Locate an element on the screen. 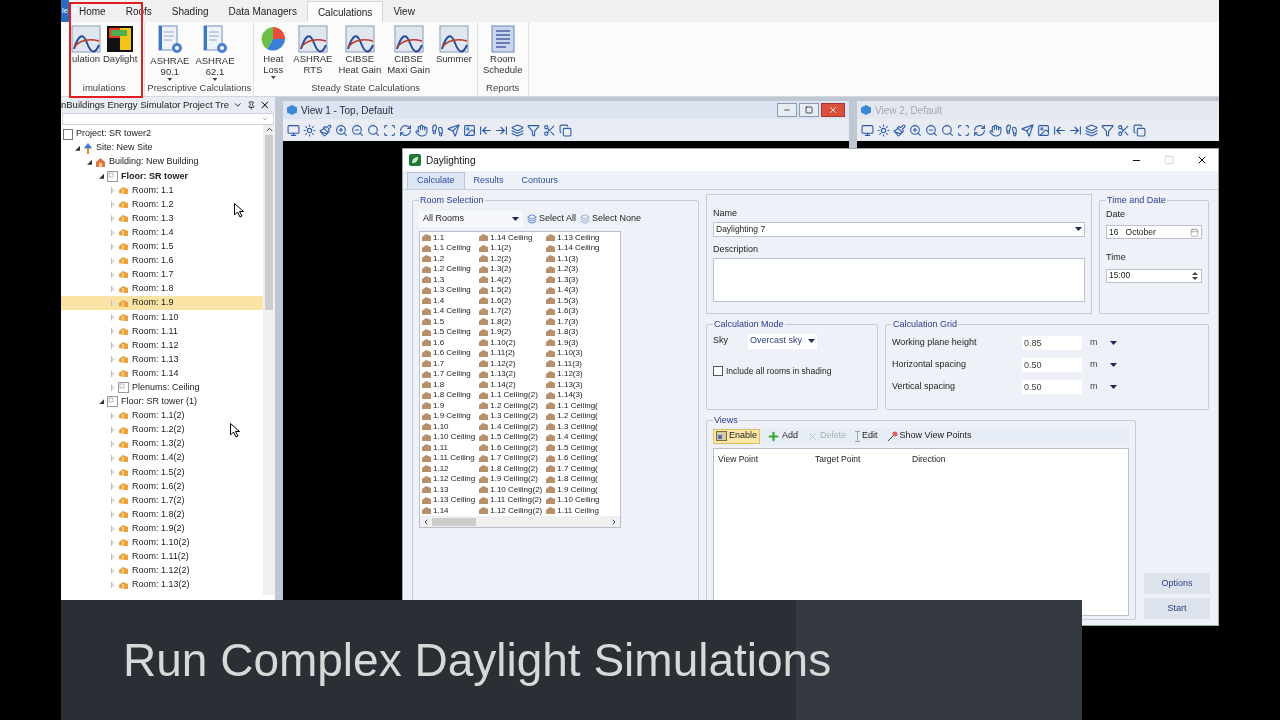 The height and width of the screenshot is (720, 1280). column-header: View Point is located at coordinates (766, 459).